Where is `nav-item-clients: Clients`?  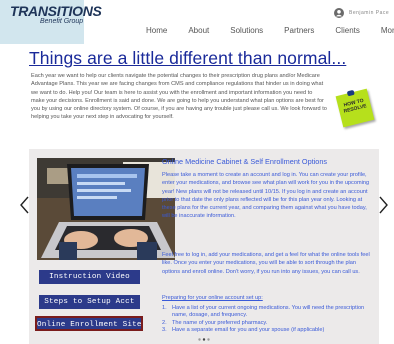
nav-item-clients: Clients is located at coordinates (347, 30).